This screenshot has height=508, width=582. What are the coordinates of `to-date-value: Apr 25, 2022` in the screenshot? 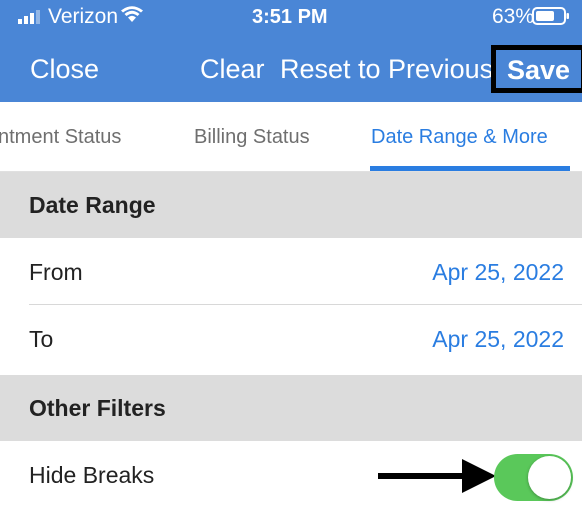 It's located at (498, 339).